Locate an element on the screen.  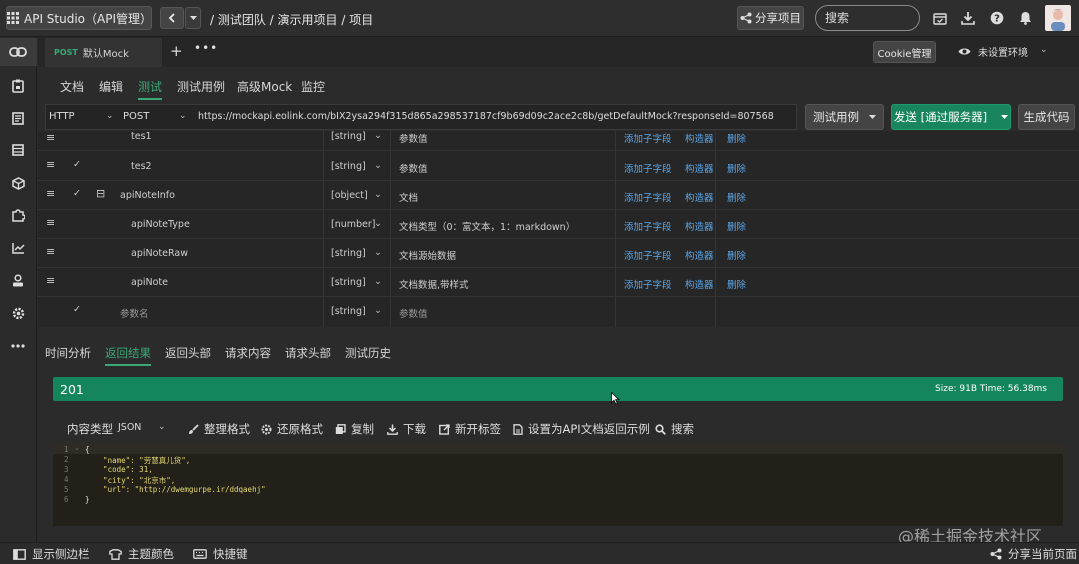
show-sidebar-button: 显示侧边栏 is located at coordinates (51, 554).